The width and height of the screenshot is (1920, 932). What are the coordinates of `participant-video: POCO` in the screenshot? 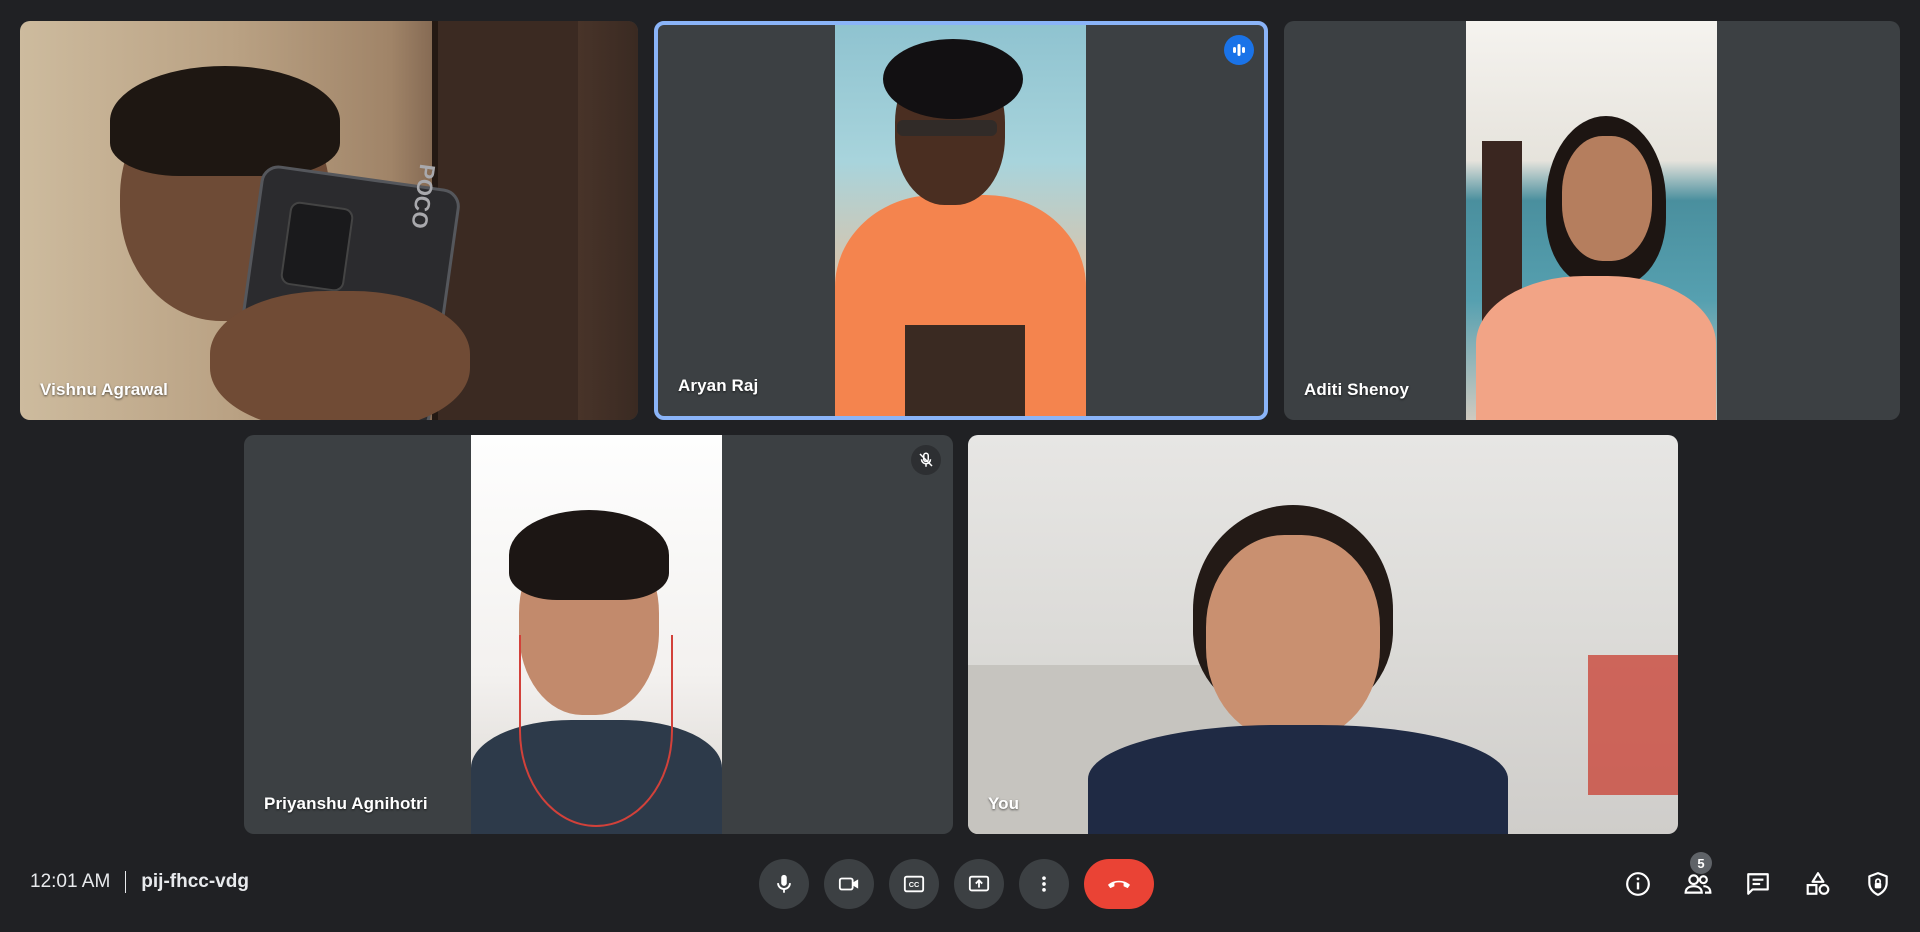 It's located at (329, 220).